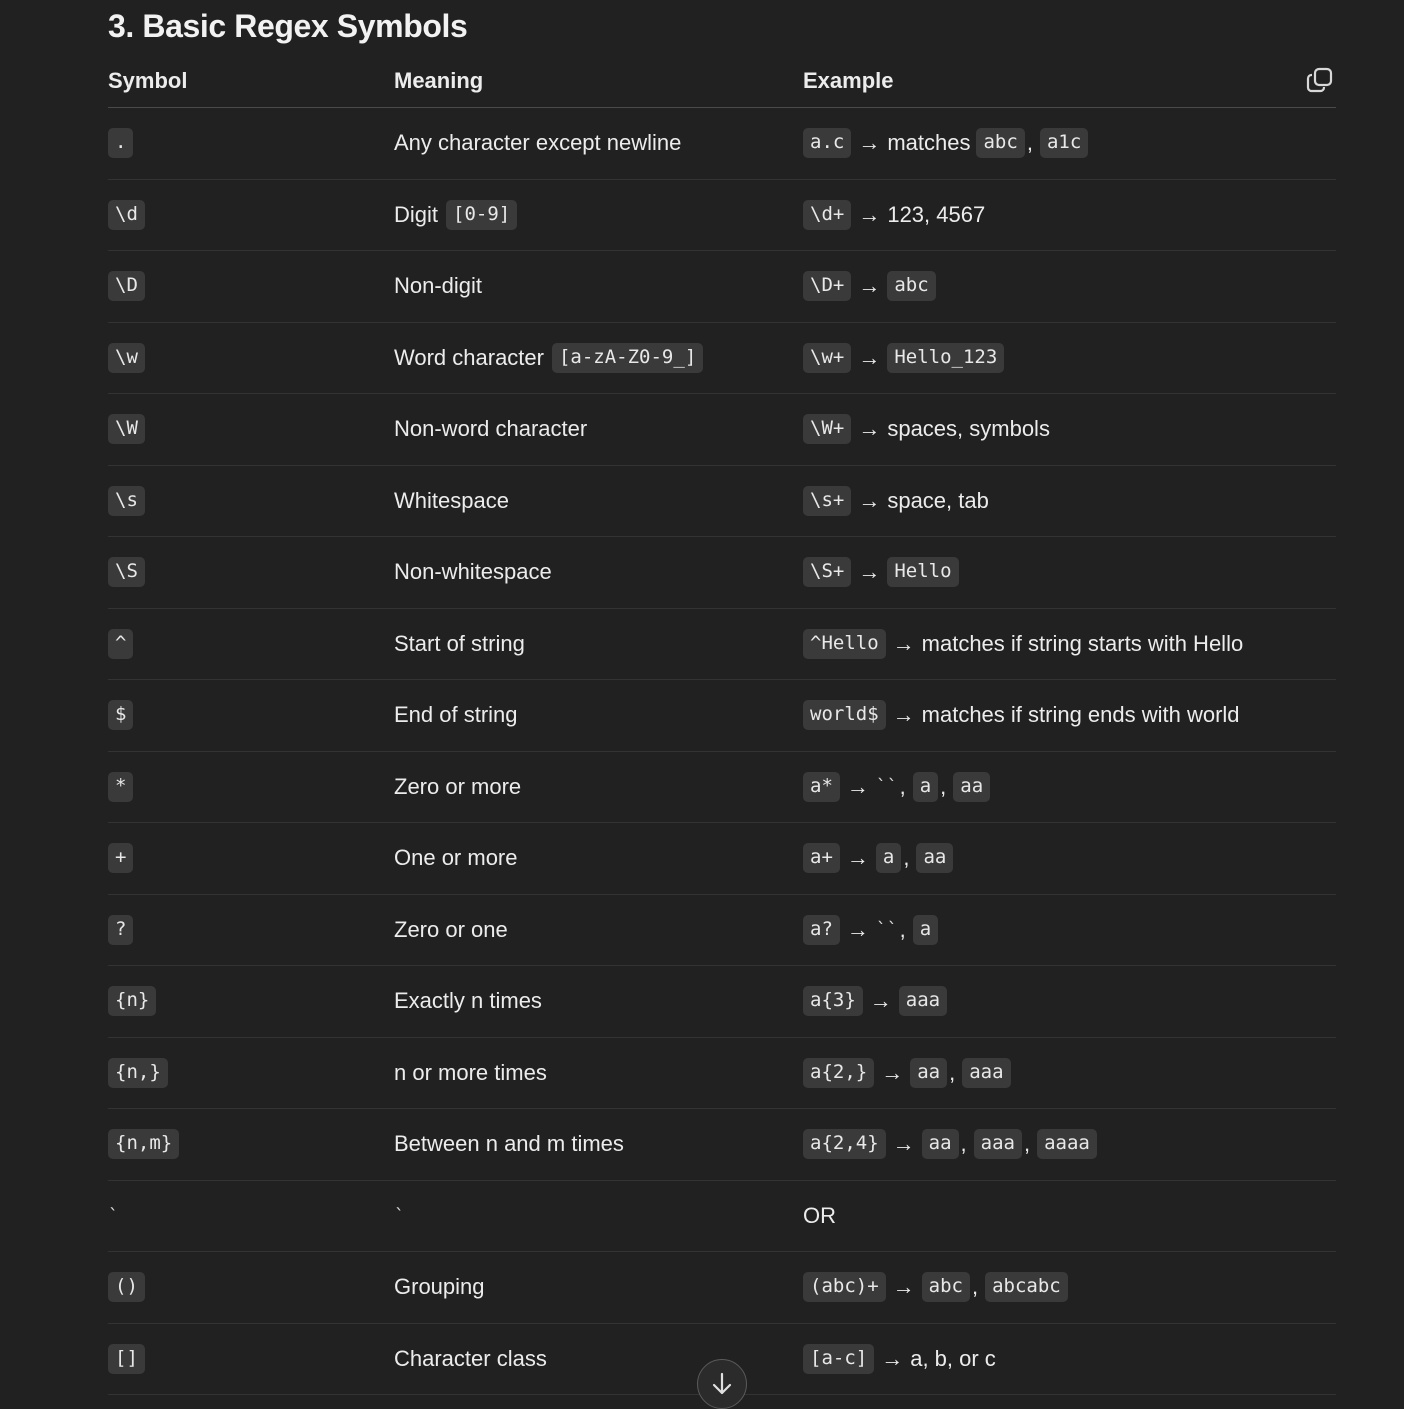 This screenshot has width=1404, height=1409. Describe the element at coordinates (938, 500) in the screenshot. I see `cell-text: space, tab` at that location.